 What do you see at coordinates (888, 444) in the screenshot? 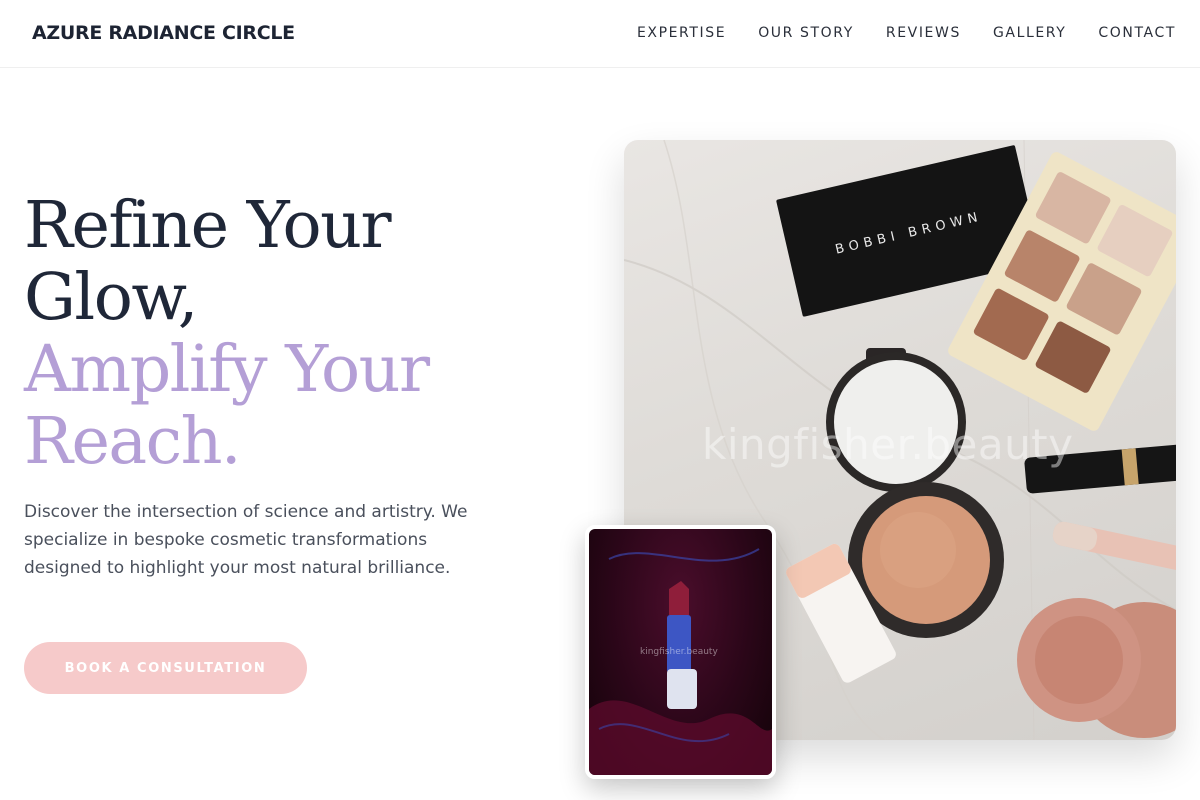
I see `main-image-watermark: kingfisher.beauty` at bounding box center [888, 444].